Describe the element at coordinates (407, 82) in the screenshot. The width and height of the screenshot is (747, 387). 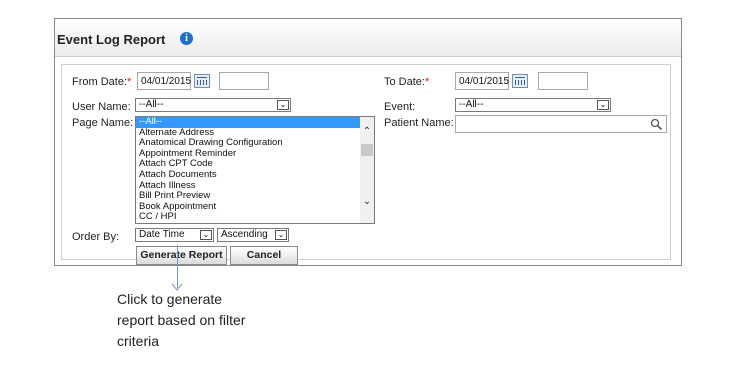
I see `to-date-label: To Date:*` at that location.